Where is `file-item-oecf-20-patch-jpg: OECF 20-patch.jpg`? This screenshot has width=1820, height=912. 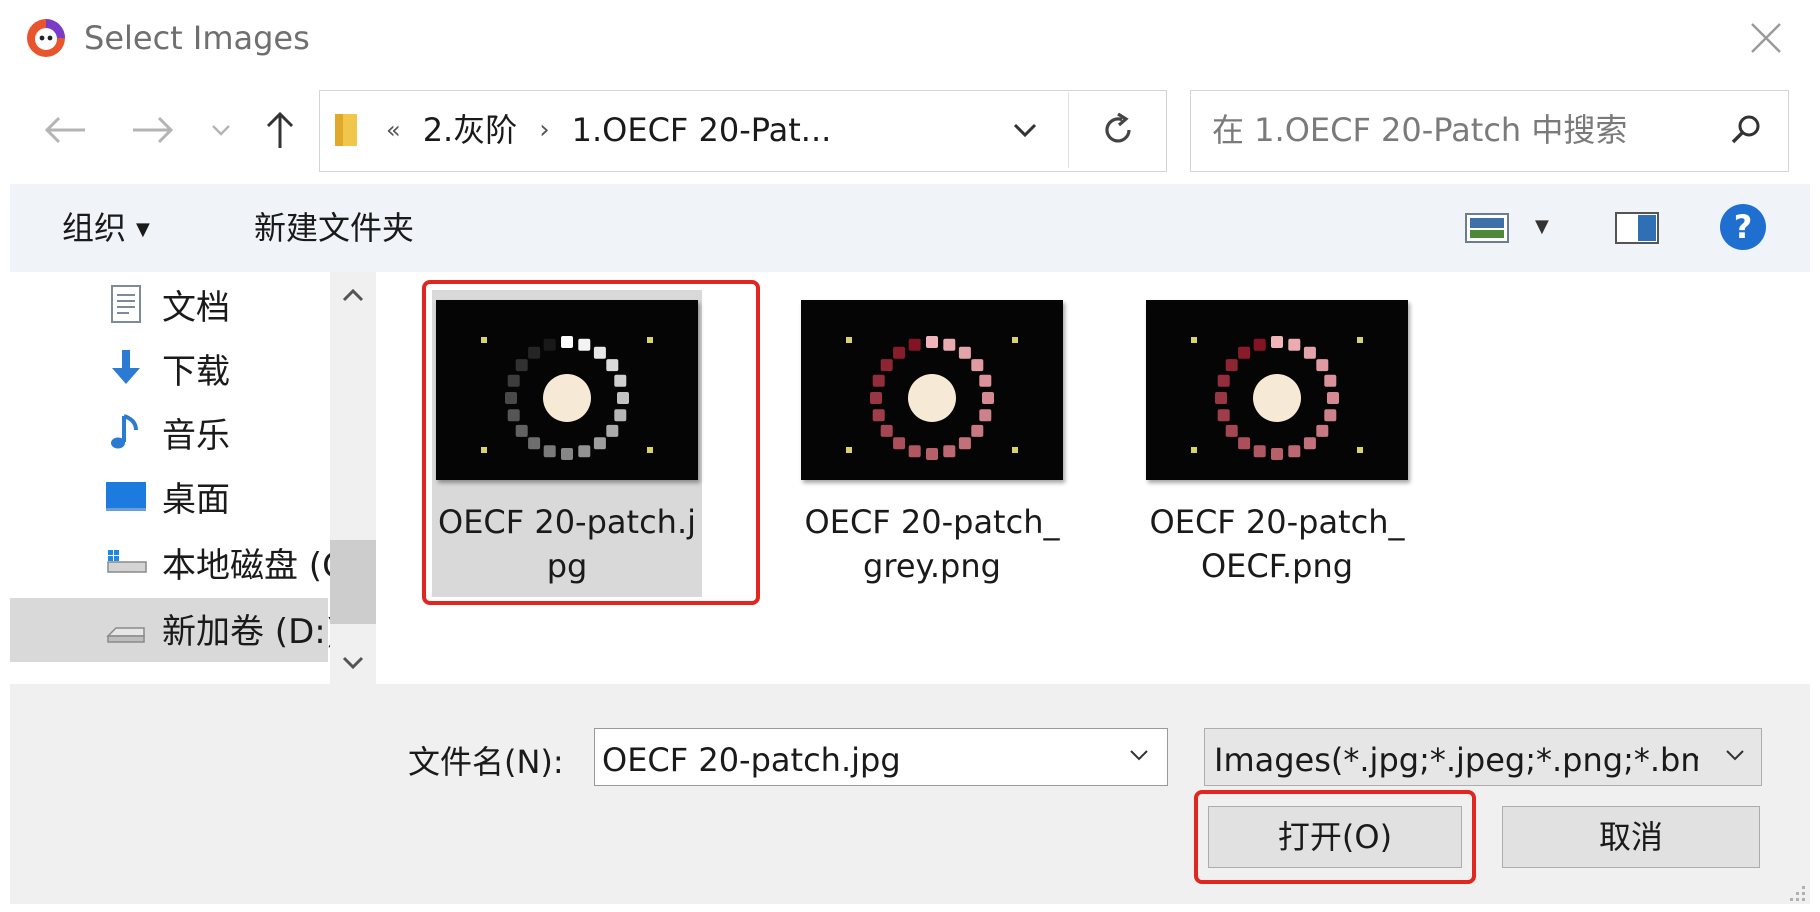 file-item-oecf-20-patch-jpg: OECF 20-patch.jpg is located at coordinates (567, 443).